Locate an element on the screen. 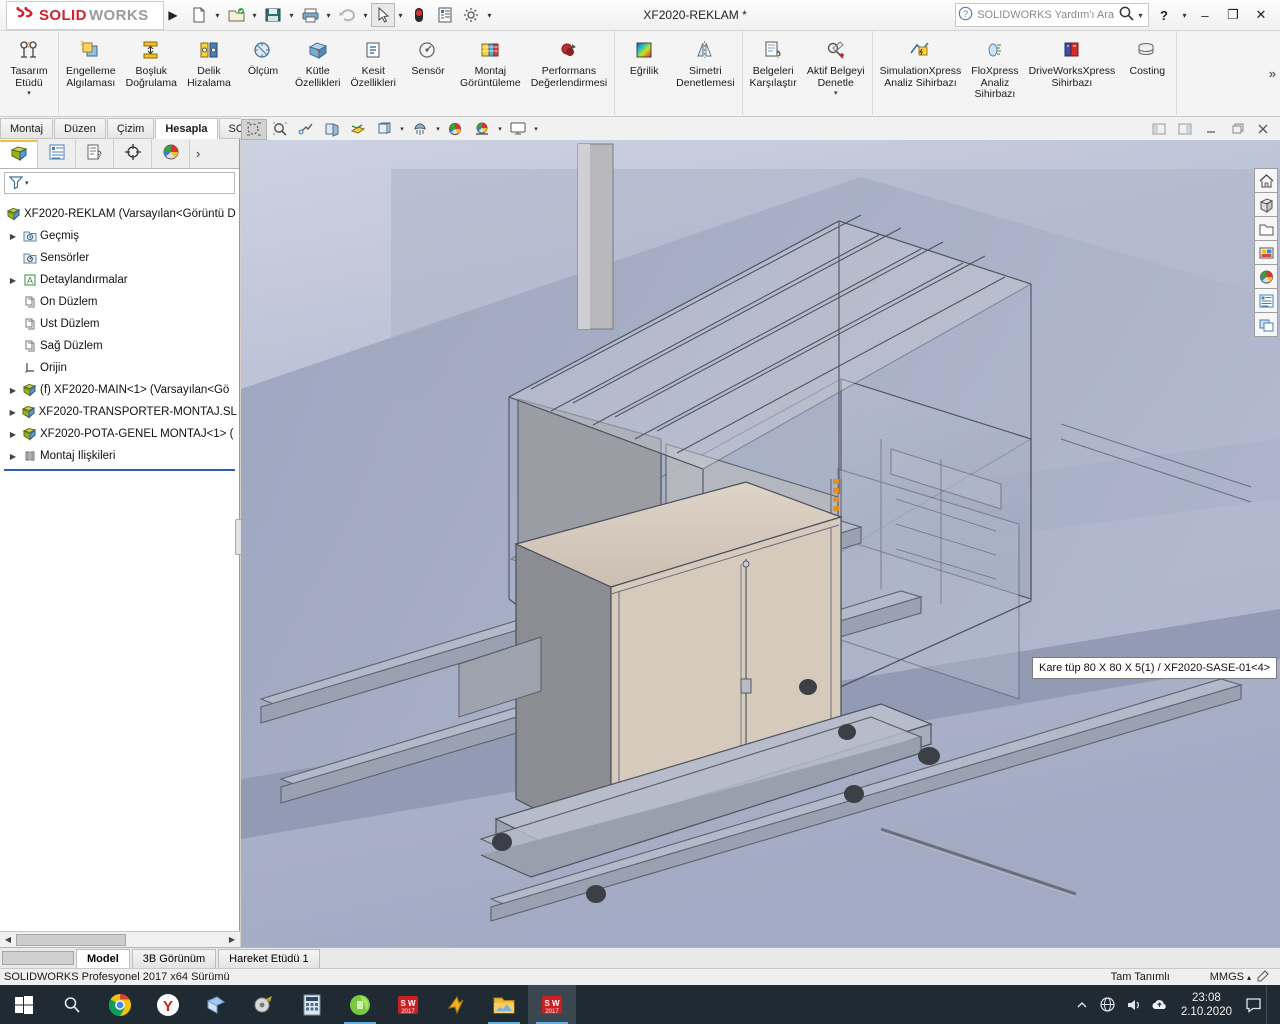 The width and height of the screenshot is (1280, 1024). undo-caret: ▾ is located at coordinates (365, 15).